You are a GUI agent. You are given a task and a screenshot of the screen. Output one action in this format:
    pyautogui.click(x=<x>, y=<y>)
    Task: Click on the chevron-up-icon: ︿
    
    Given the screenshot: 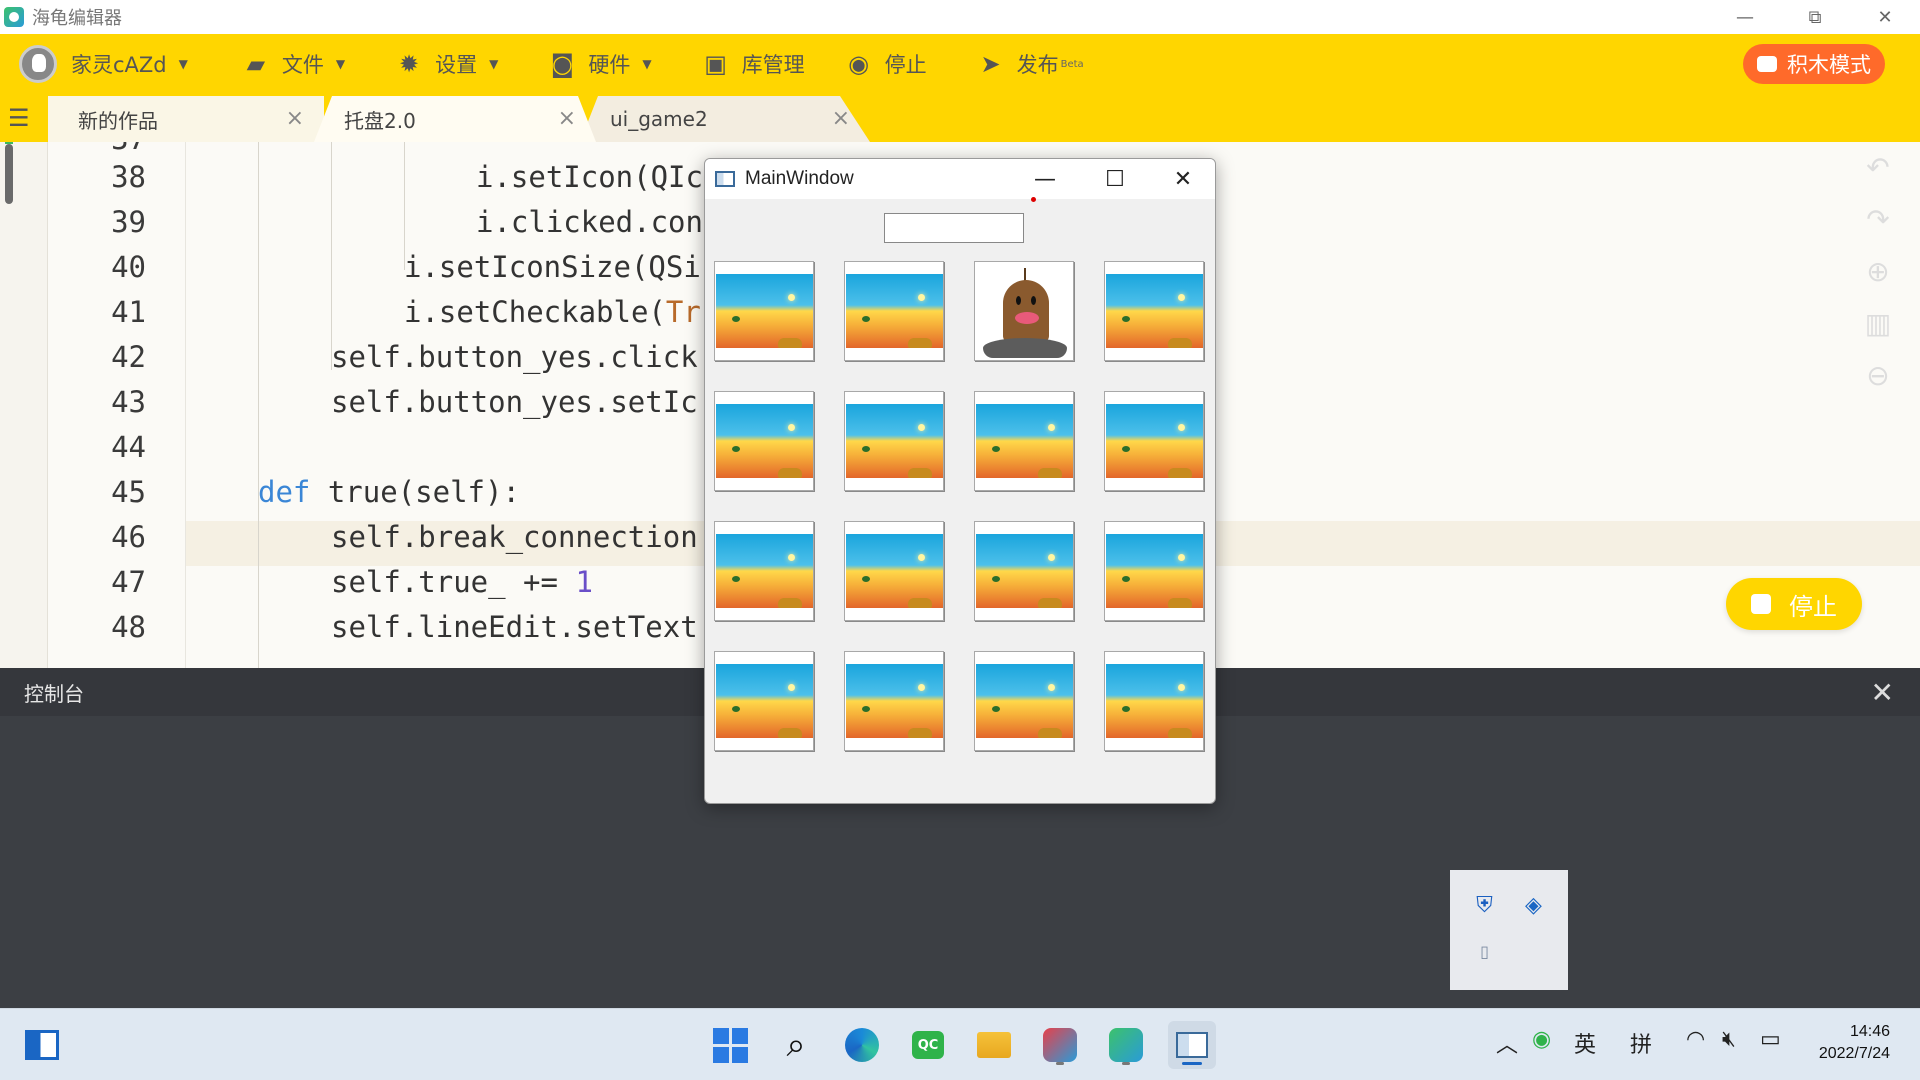 What is the action you would take?
    pyautogui.click(x=1507, y=1043)
    